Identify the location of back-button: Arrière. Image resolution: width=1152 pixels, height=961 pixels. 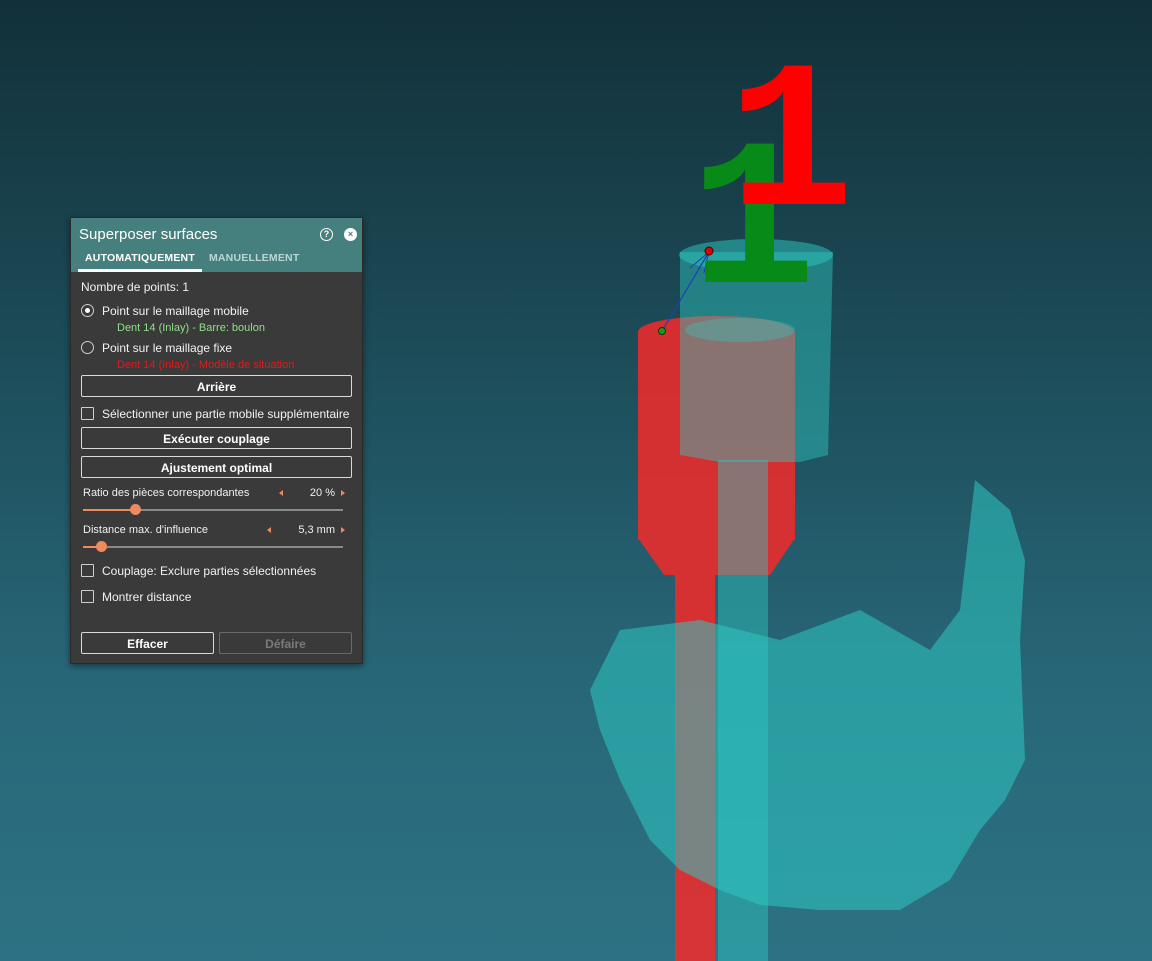
(216, 386).